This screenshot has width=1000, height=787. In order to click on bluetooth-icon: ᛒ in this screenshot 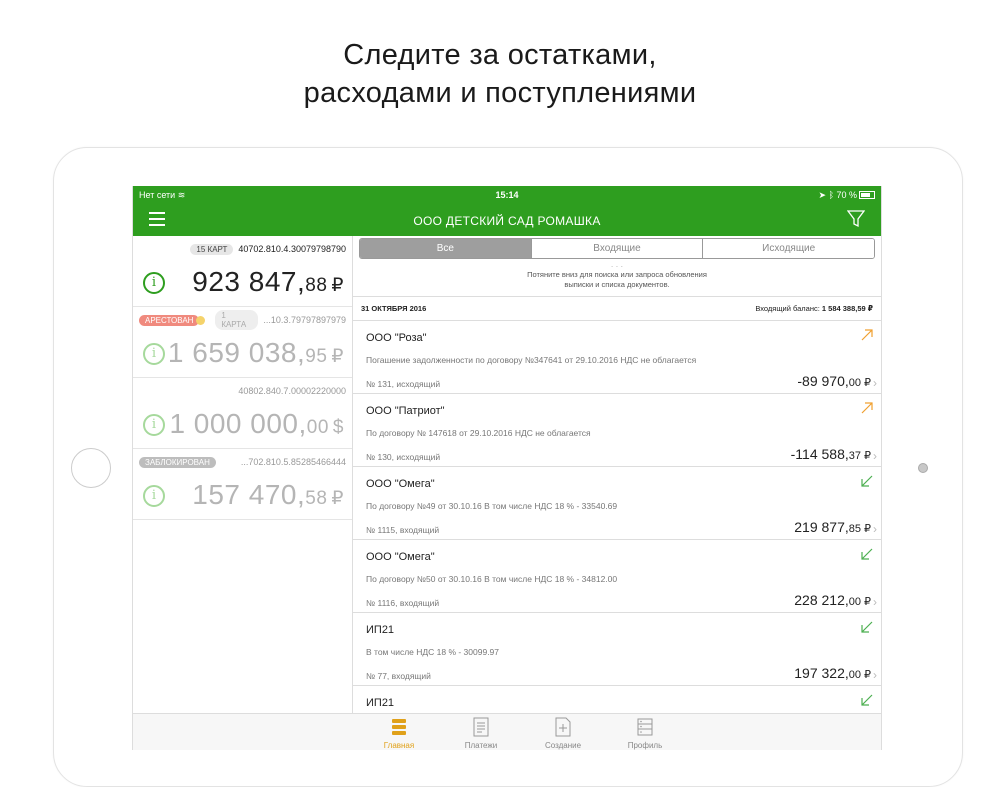, I will do `click(831, 195)`.